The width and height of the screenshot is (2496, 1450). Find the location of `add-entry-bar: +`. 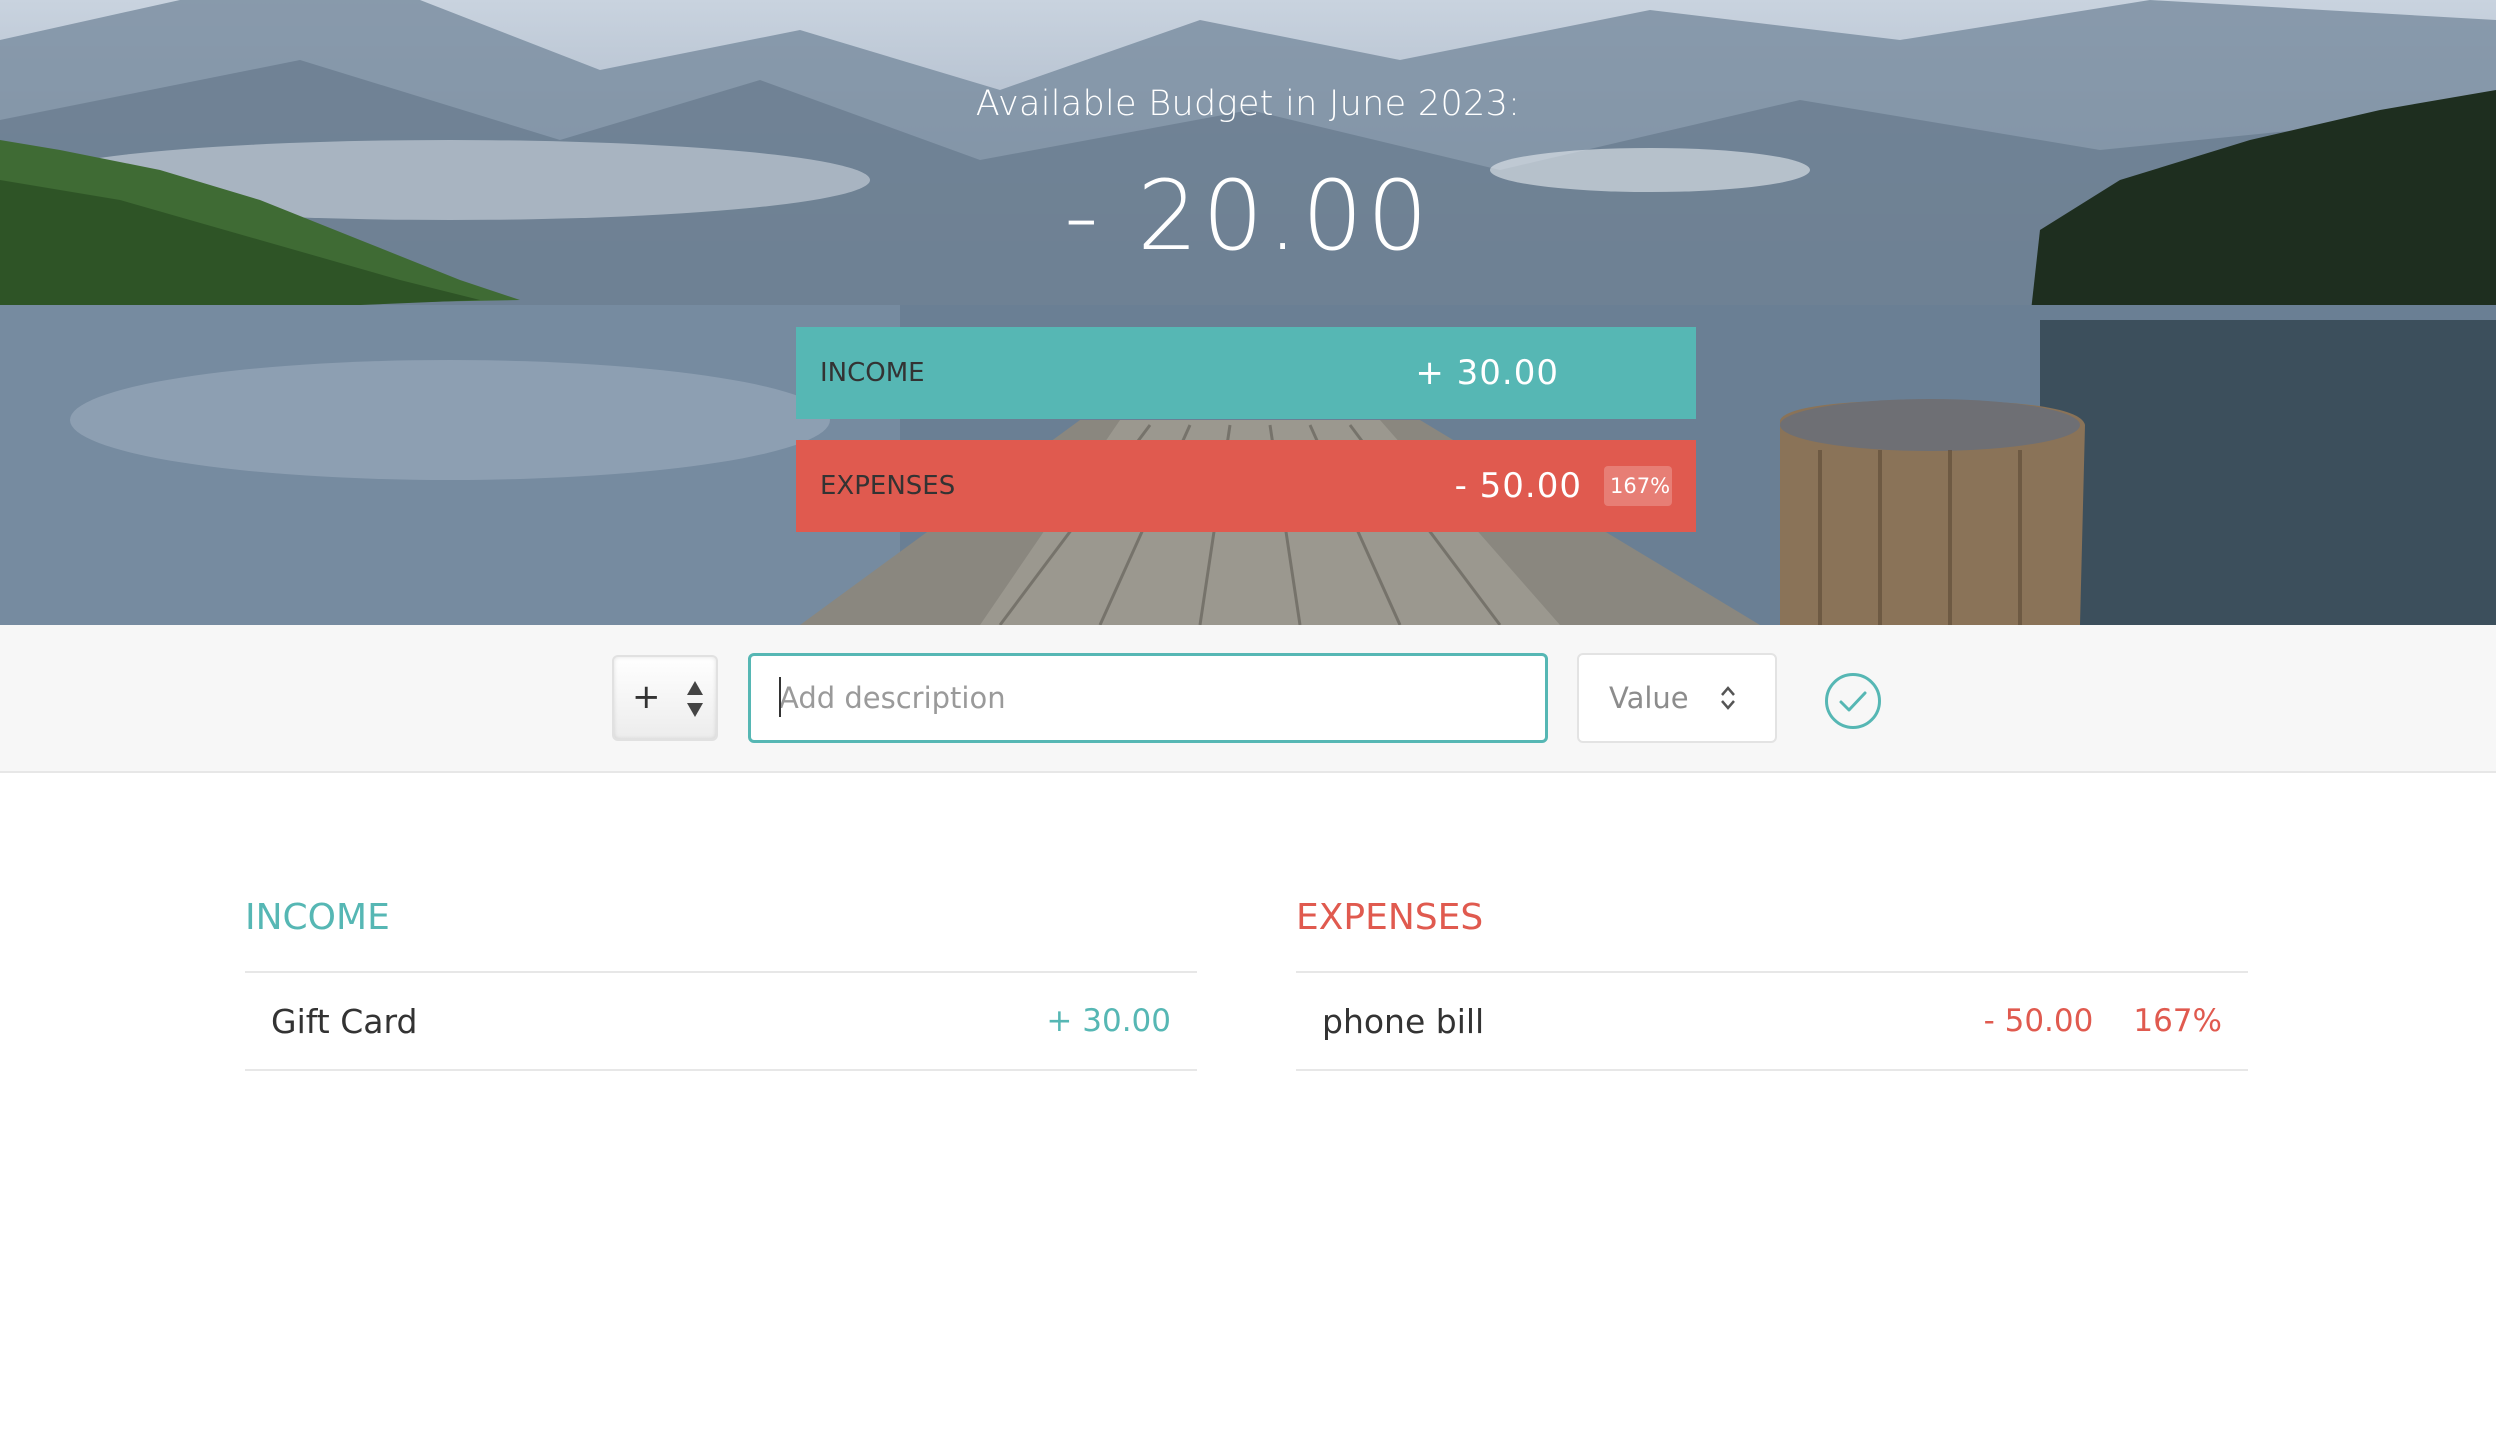

add-entry-bar: + is located at coordinates (1248, 699).